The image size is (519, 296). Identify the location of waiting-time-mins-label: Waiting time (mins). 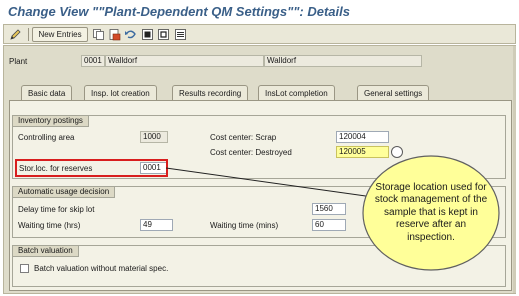
(244, 225).